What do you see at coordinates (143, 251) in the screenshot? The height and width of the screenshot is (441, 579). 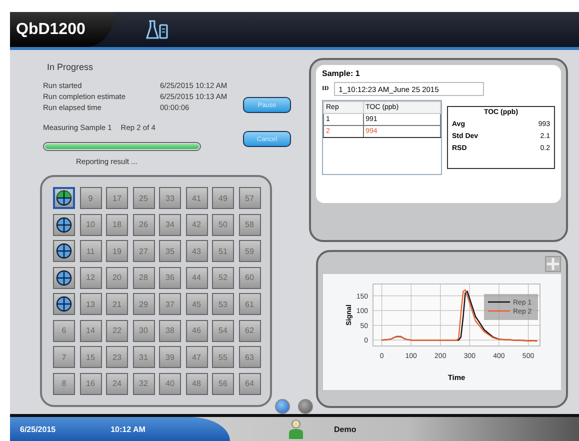 I see `vial-position: 27` at bounding box center [143, 251].